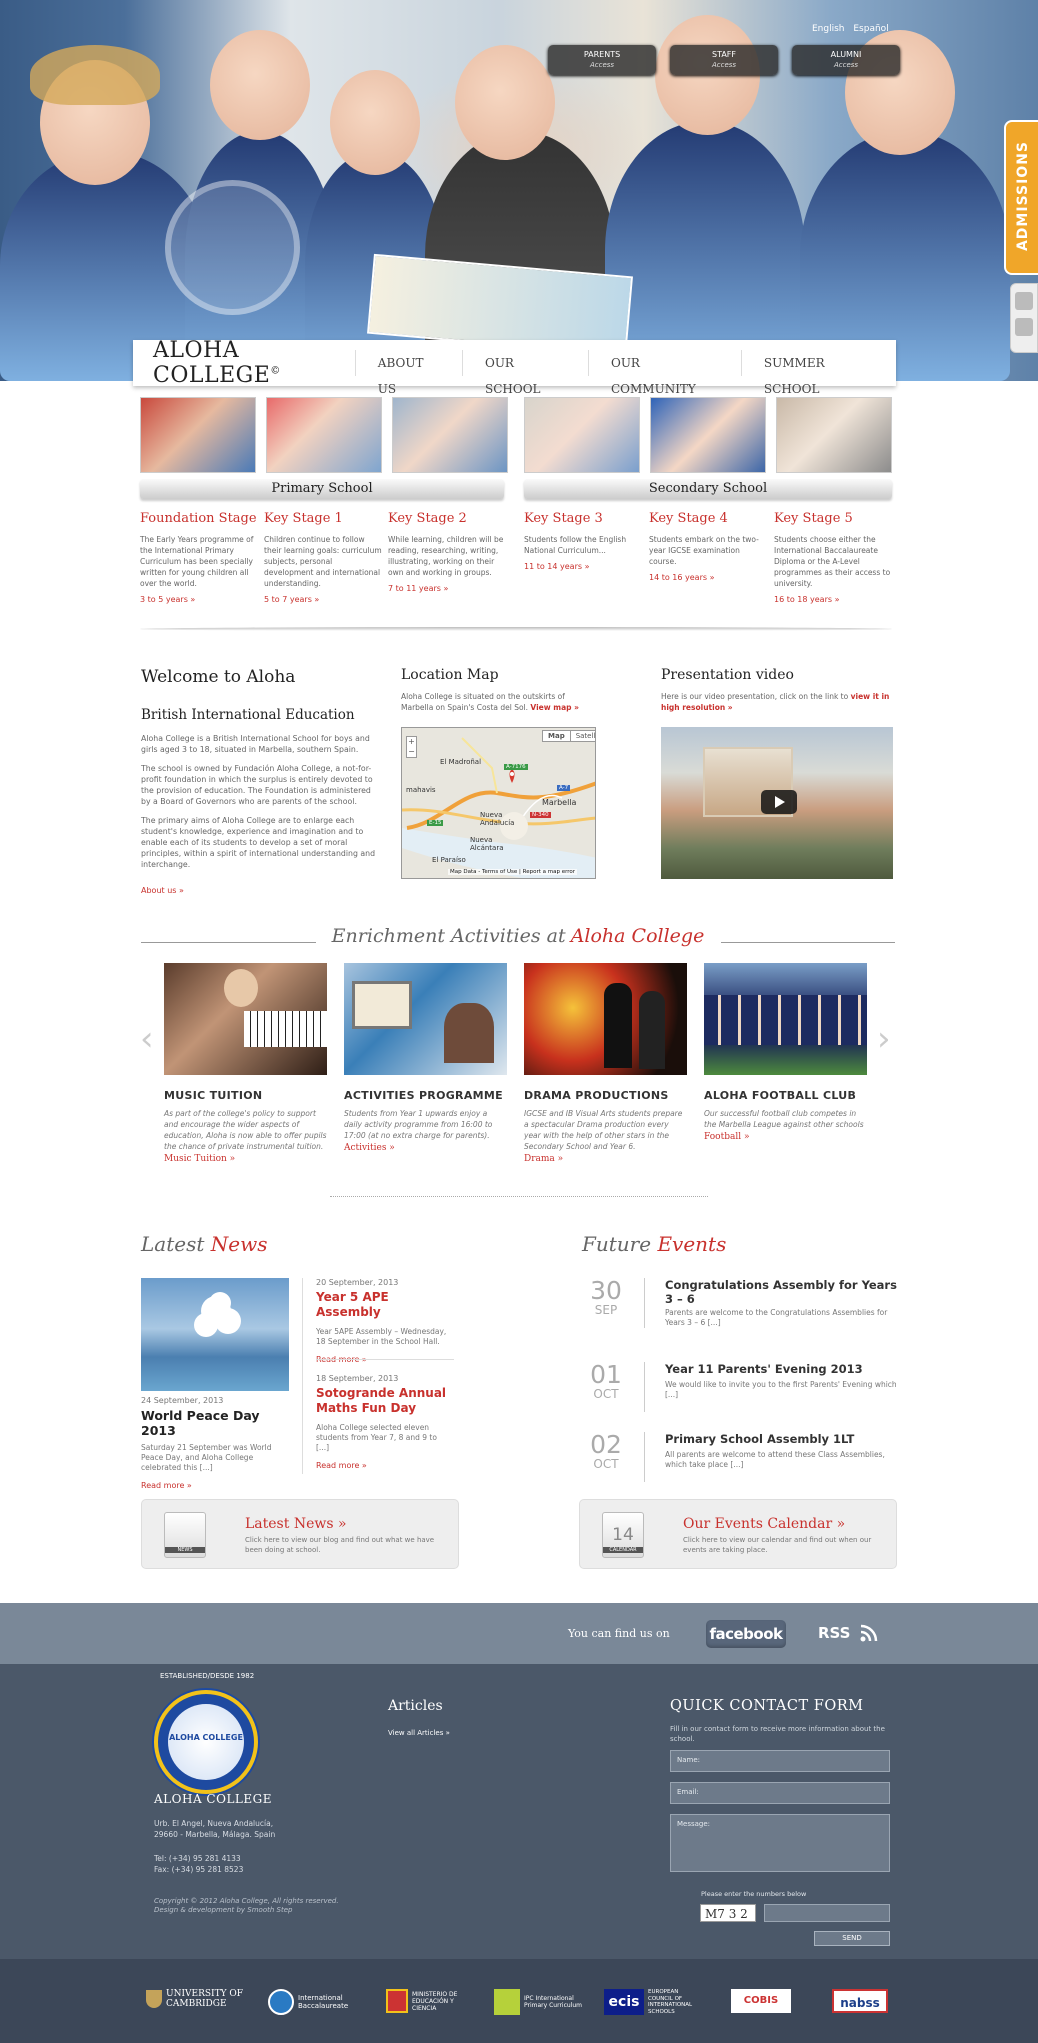 This screenshot has height=2043, width=1038. What do you see at coordinates (1021, 197) in the screenshot?
I see `admissions-tab: ADMISSIONS` at bounding box center [1021, 197].